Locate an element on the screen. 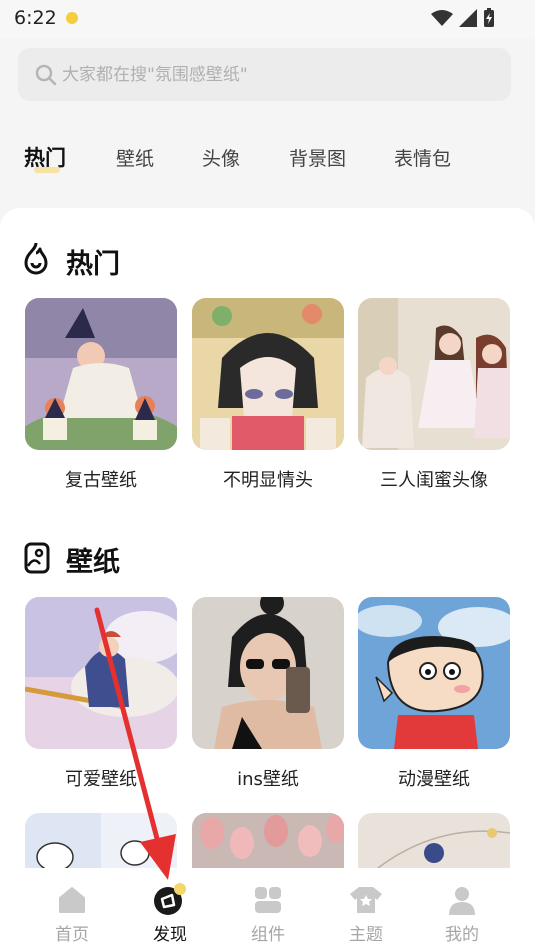  tab-stickers: 表情包 is located at coordinates (422, 157).